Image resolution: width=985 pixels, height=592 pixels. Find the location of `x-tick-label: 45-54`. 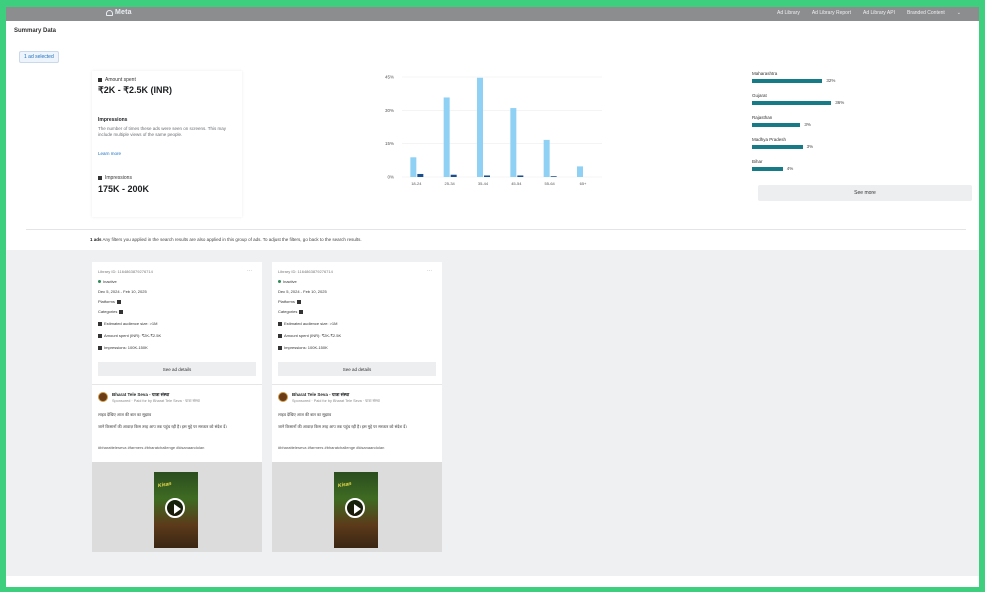

x-tick-label: 45-54 is located at coordinates (516, 183).